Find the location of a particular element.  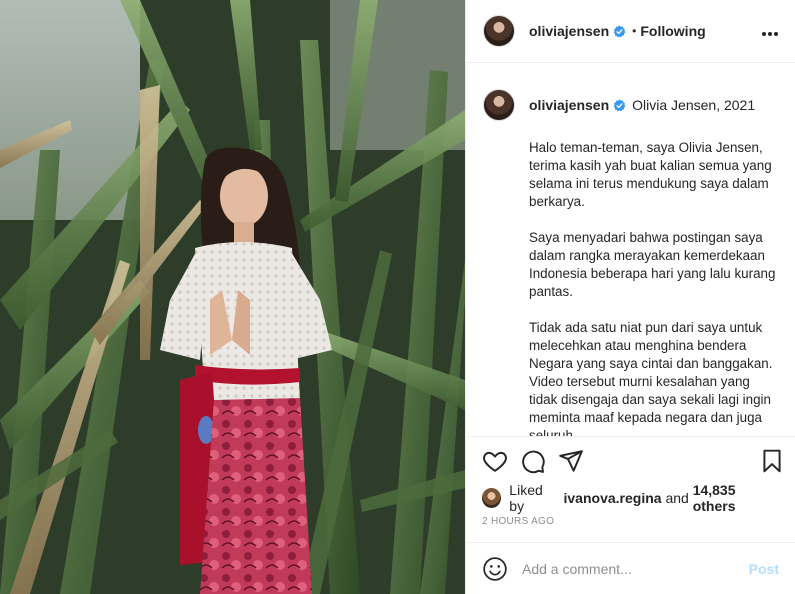

action-bar is located at coordinates (630, 460).